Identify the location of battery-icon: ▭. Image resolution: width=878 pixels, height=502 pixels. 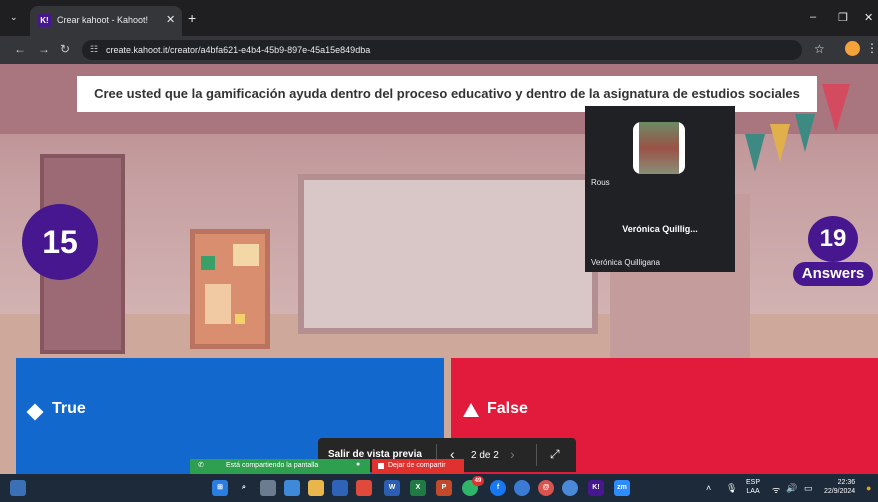
(808, 488).